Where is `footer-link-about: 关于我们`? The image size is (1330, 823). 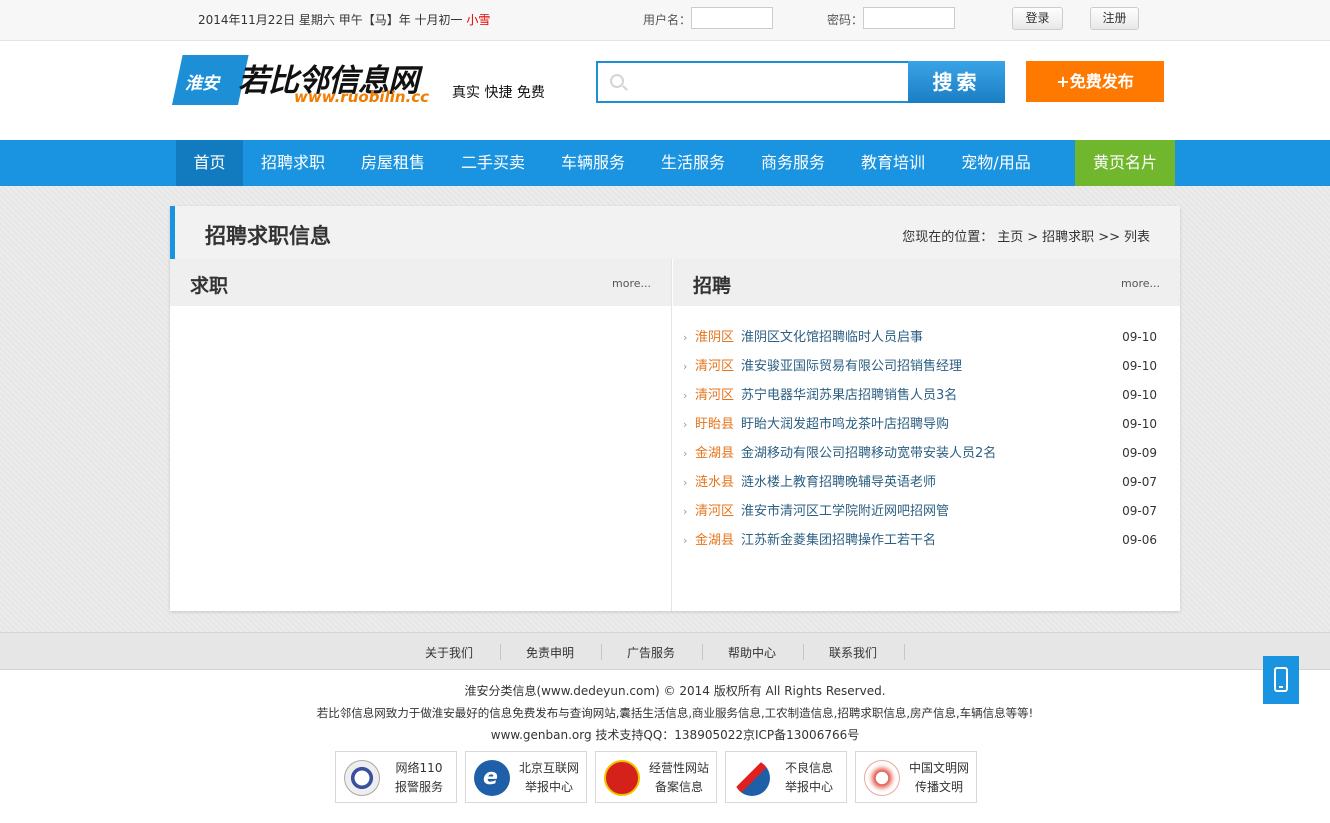 footer-link-about: 关于我们 is located at coordinates (449, 652).